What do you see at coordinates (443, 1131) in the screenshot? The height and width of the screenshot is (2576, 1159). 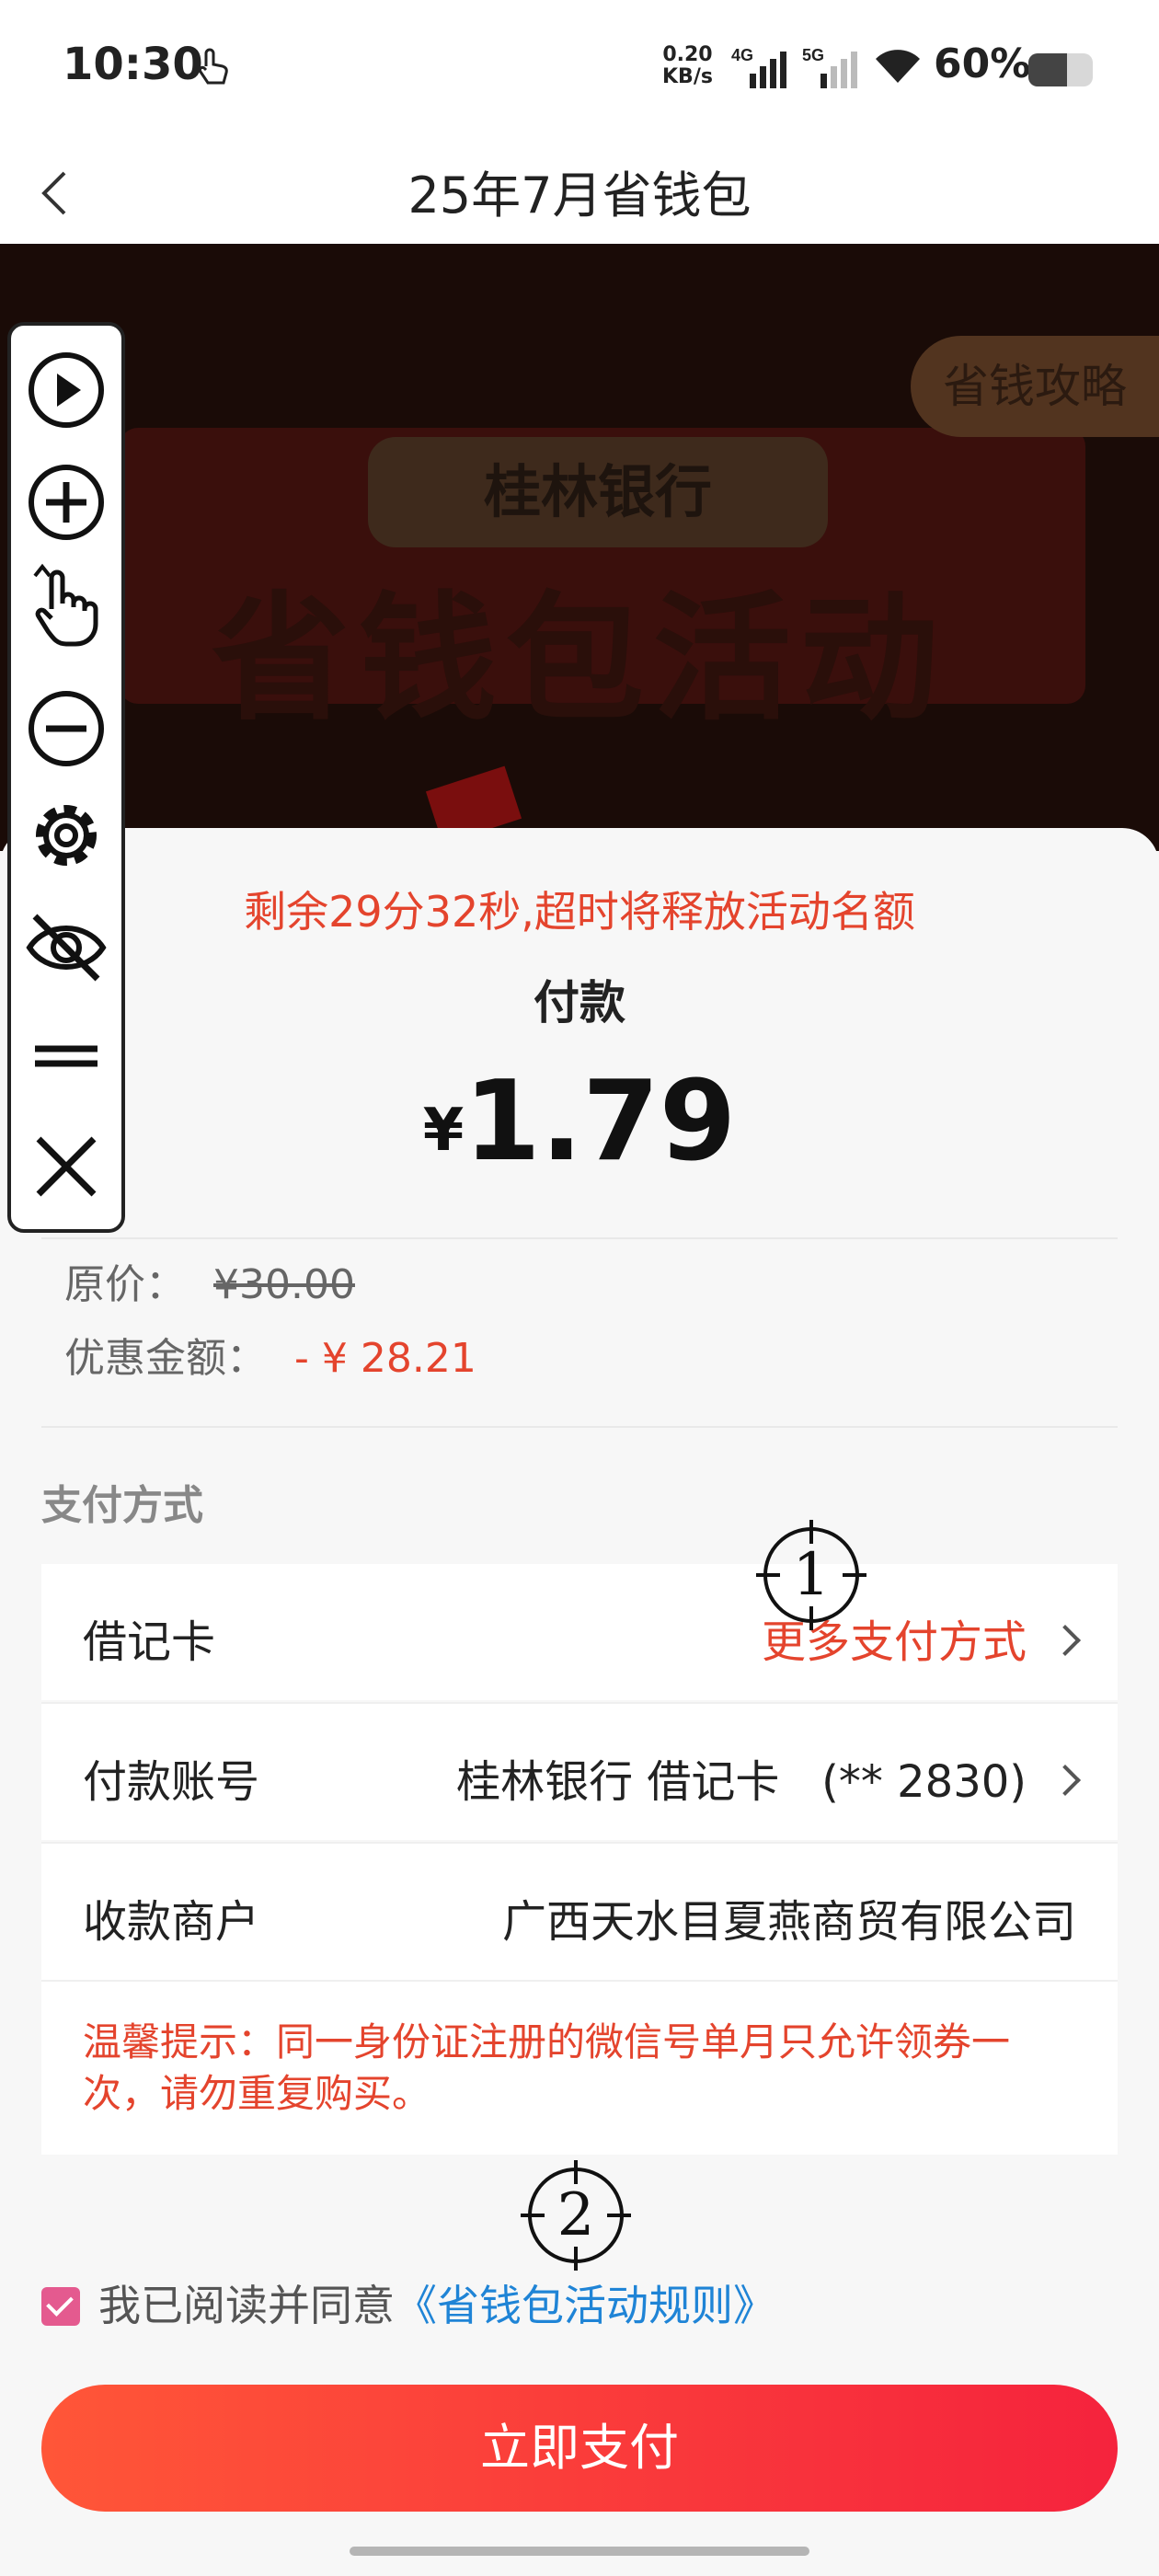 I see `currency-symbol: ¥` at bounding box center [443, 1131].